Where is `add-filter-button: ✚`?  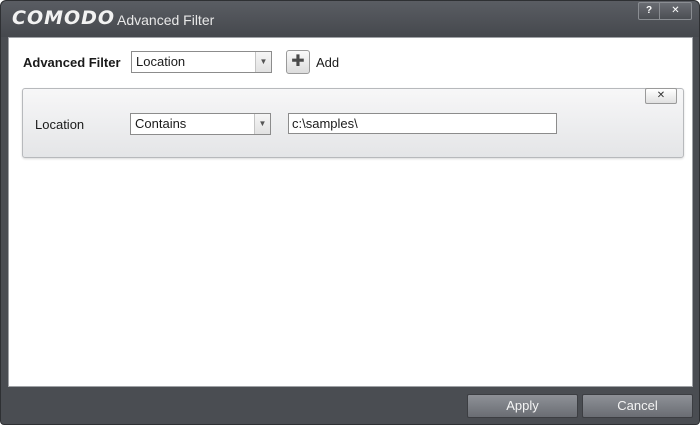 add-filter-button: ✚ is located at coordinates (298, 62).